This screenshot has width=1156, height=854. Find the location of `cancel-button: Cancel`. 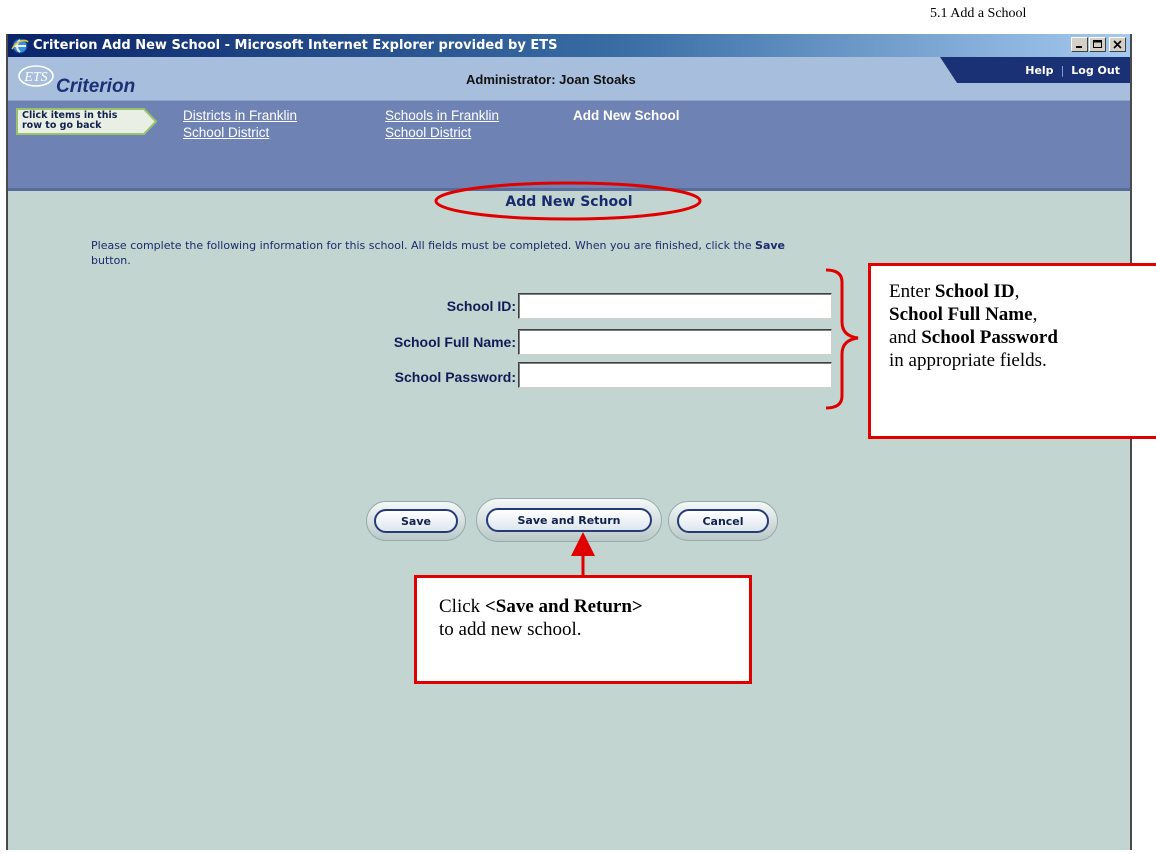

cancel-button: Cancel is located at coordinates (723, 521).